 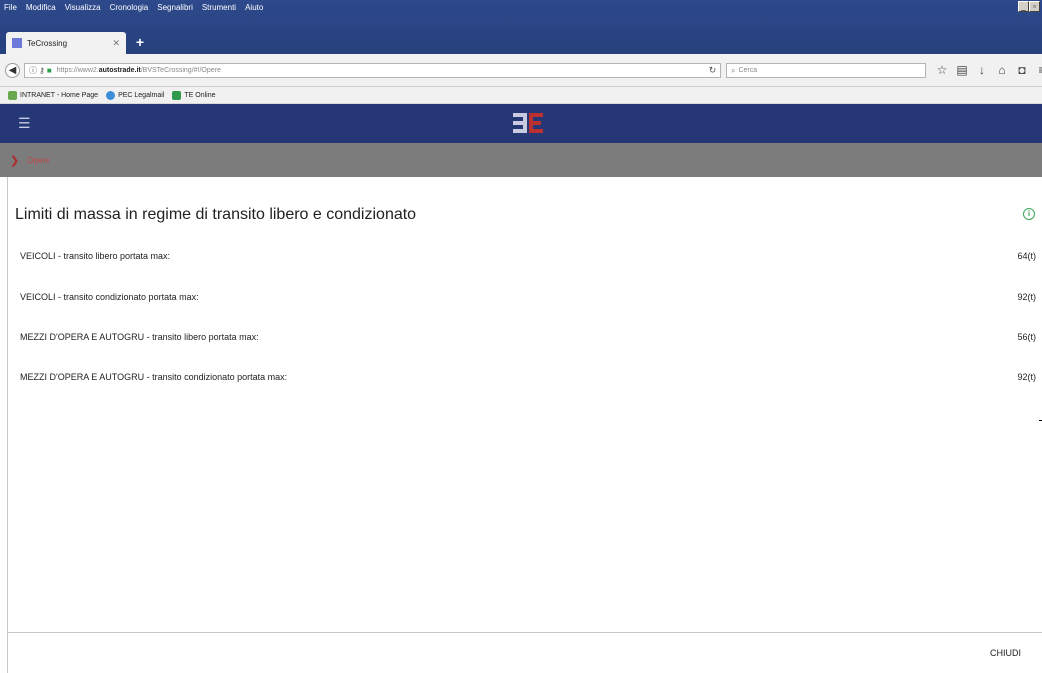 I want to click on reload-icon: ↻, so click(x=712, y=70).